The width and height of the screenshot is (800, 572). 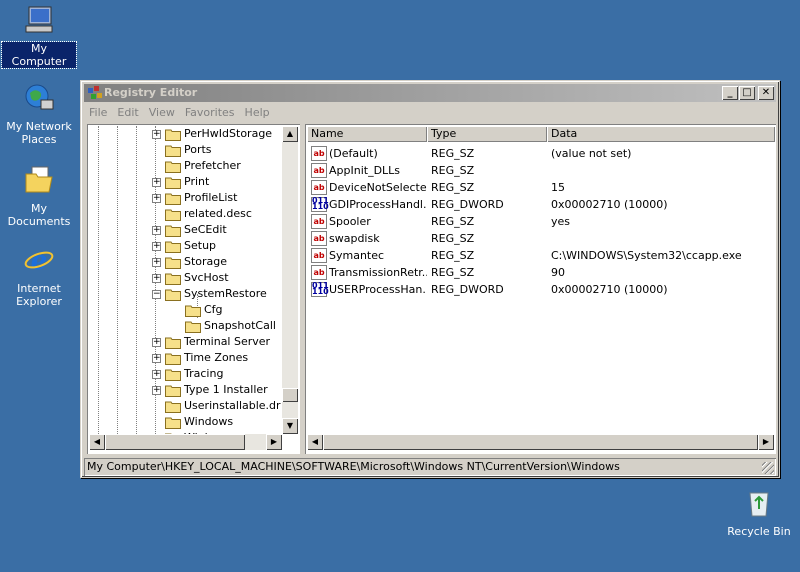 I want to click on tree-item: + Tracing, so click(x=187, y=374).